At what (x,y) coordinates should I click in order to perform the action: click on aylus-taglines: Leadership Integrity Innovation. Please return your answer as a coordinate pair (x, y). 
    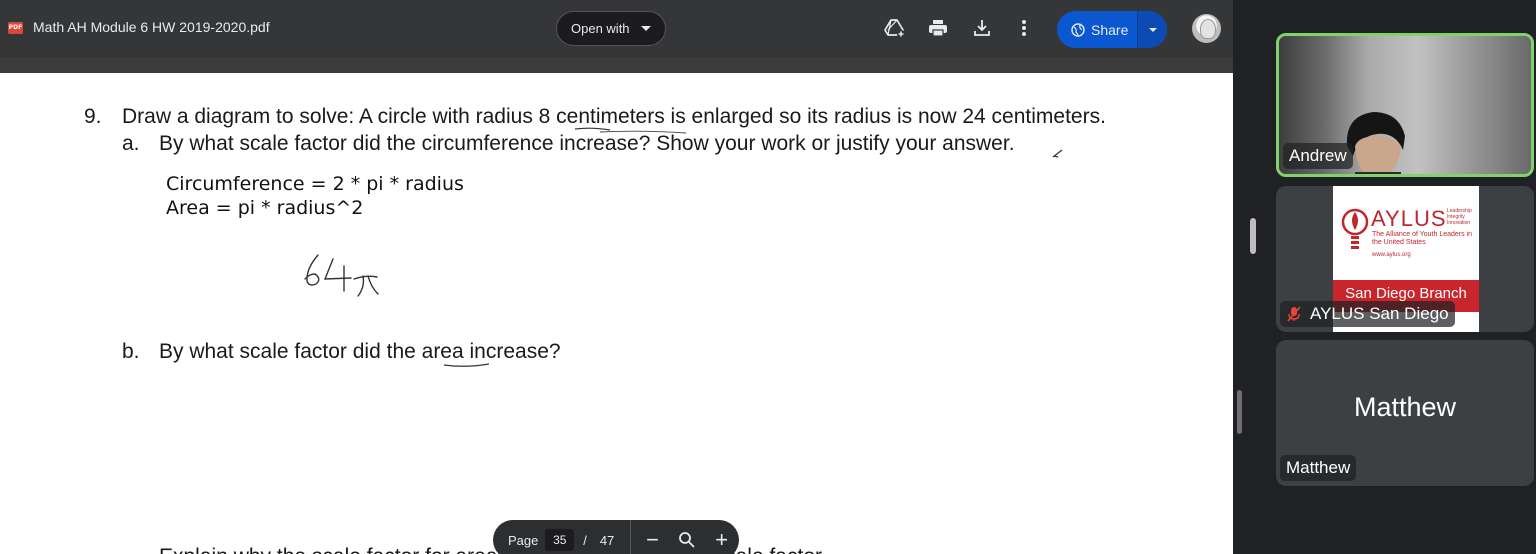
    Looking at the image, I should click on (1459, 217).